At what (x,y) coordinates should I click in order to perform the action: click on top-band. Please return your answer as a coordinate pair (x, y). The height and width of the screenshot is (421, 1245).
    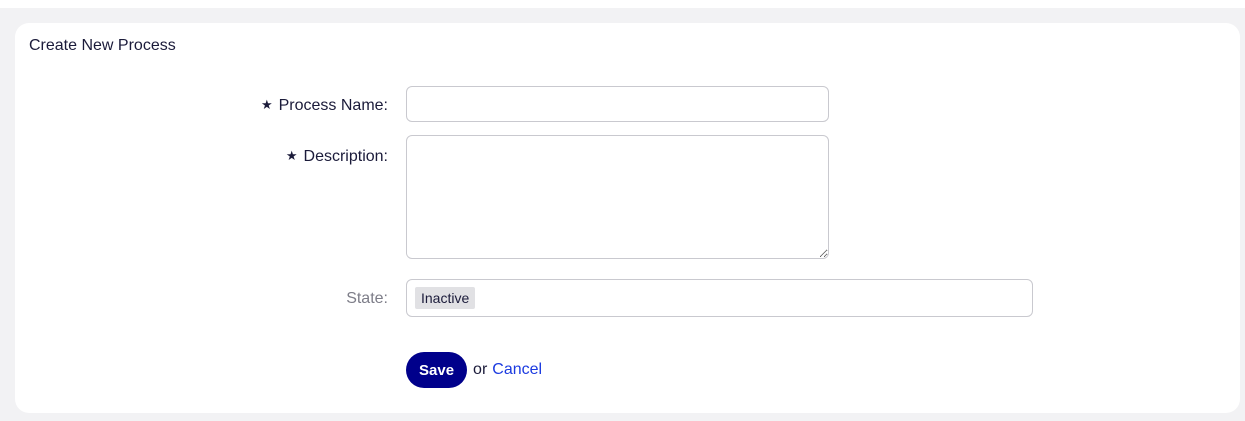
    Looking at the image, I should click on (622, 4).